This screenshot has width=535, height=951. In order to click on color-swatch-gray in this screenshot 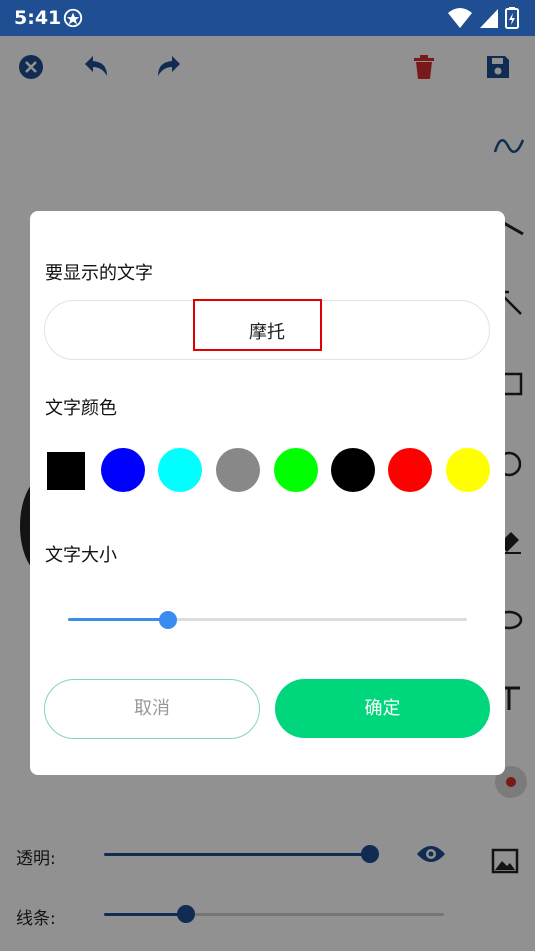, I will do `click(238, 470)`.